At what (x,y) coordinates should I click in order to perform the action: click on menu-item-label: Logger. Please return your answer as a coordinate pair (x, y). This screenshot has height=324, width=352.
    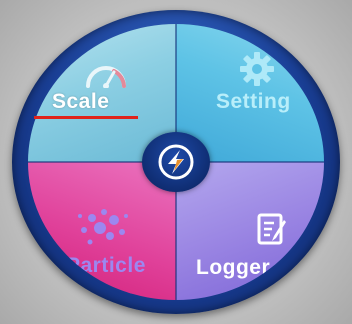
    Looking at the image, I should click on (233, 267).